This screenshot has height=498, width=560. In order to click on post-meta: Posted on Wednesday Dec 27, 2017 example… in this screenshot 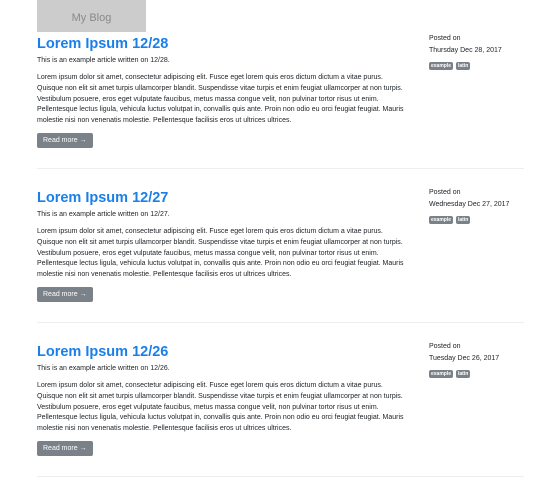, I will do `click(469, 205)`.